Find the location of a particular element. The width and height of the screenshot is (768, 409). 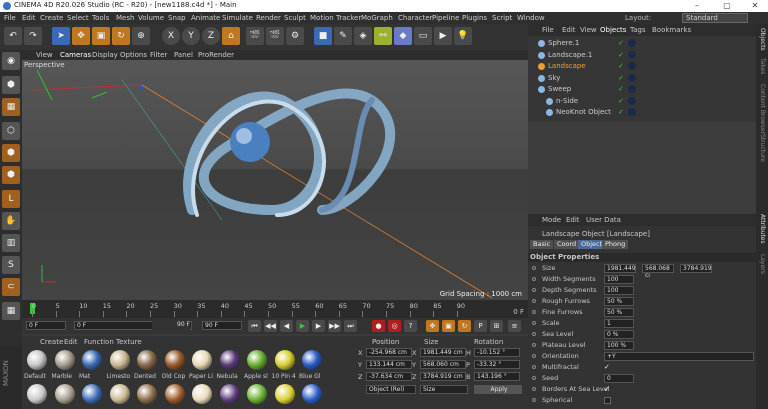

mat-menu-create: Create is located at coordinates (51, 342).